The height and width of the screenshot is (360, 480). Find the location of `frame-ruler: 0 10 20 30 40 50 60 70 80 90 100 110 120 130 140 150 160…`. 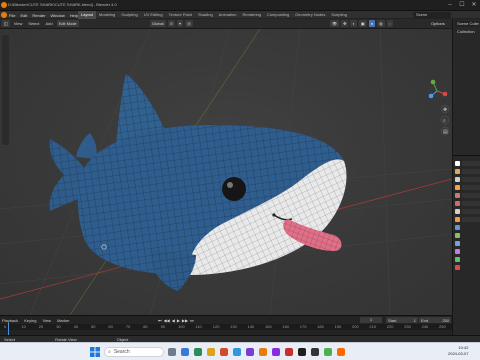

frame-ruler: 0 10 20 30 40 50 60 70 80 90 100 110 120 130 140 150 160… is located at coordinates (226, 327).